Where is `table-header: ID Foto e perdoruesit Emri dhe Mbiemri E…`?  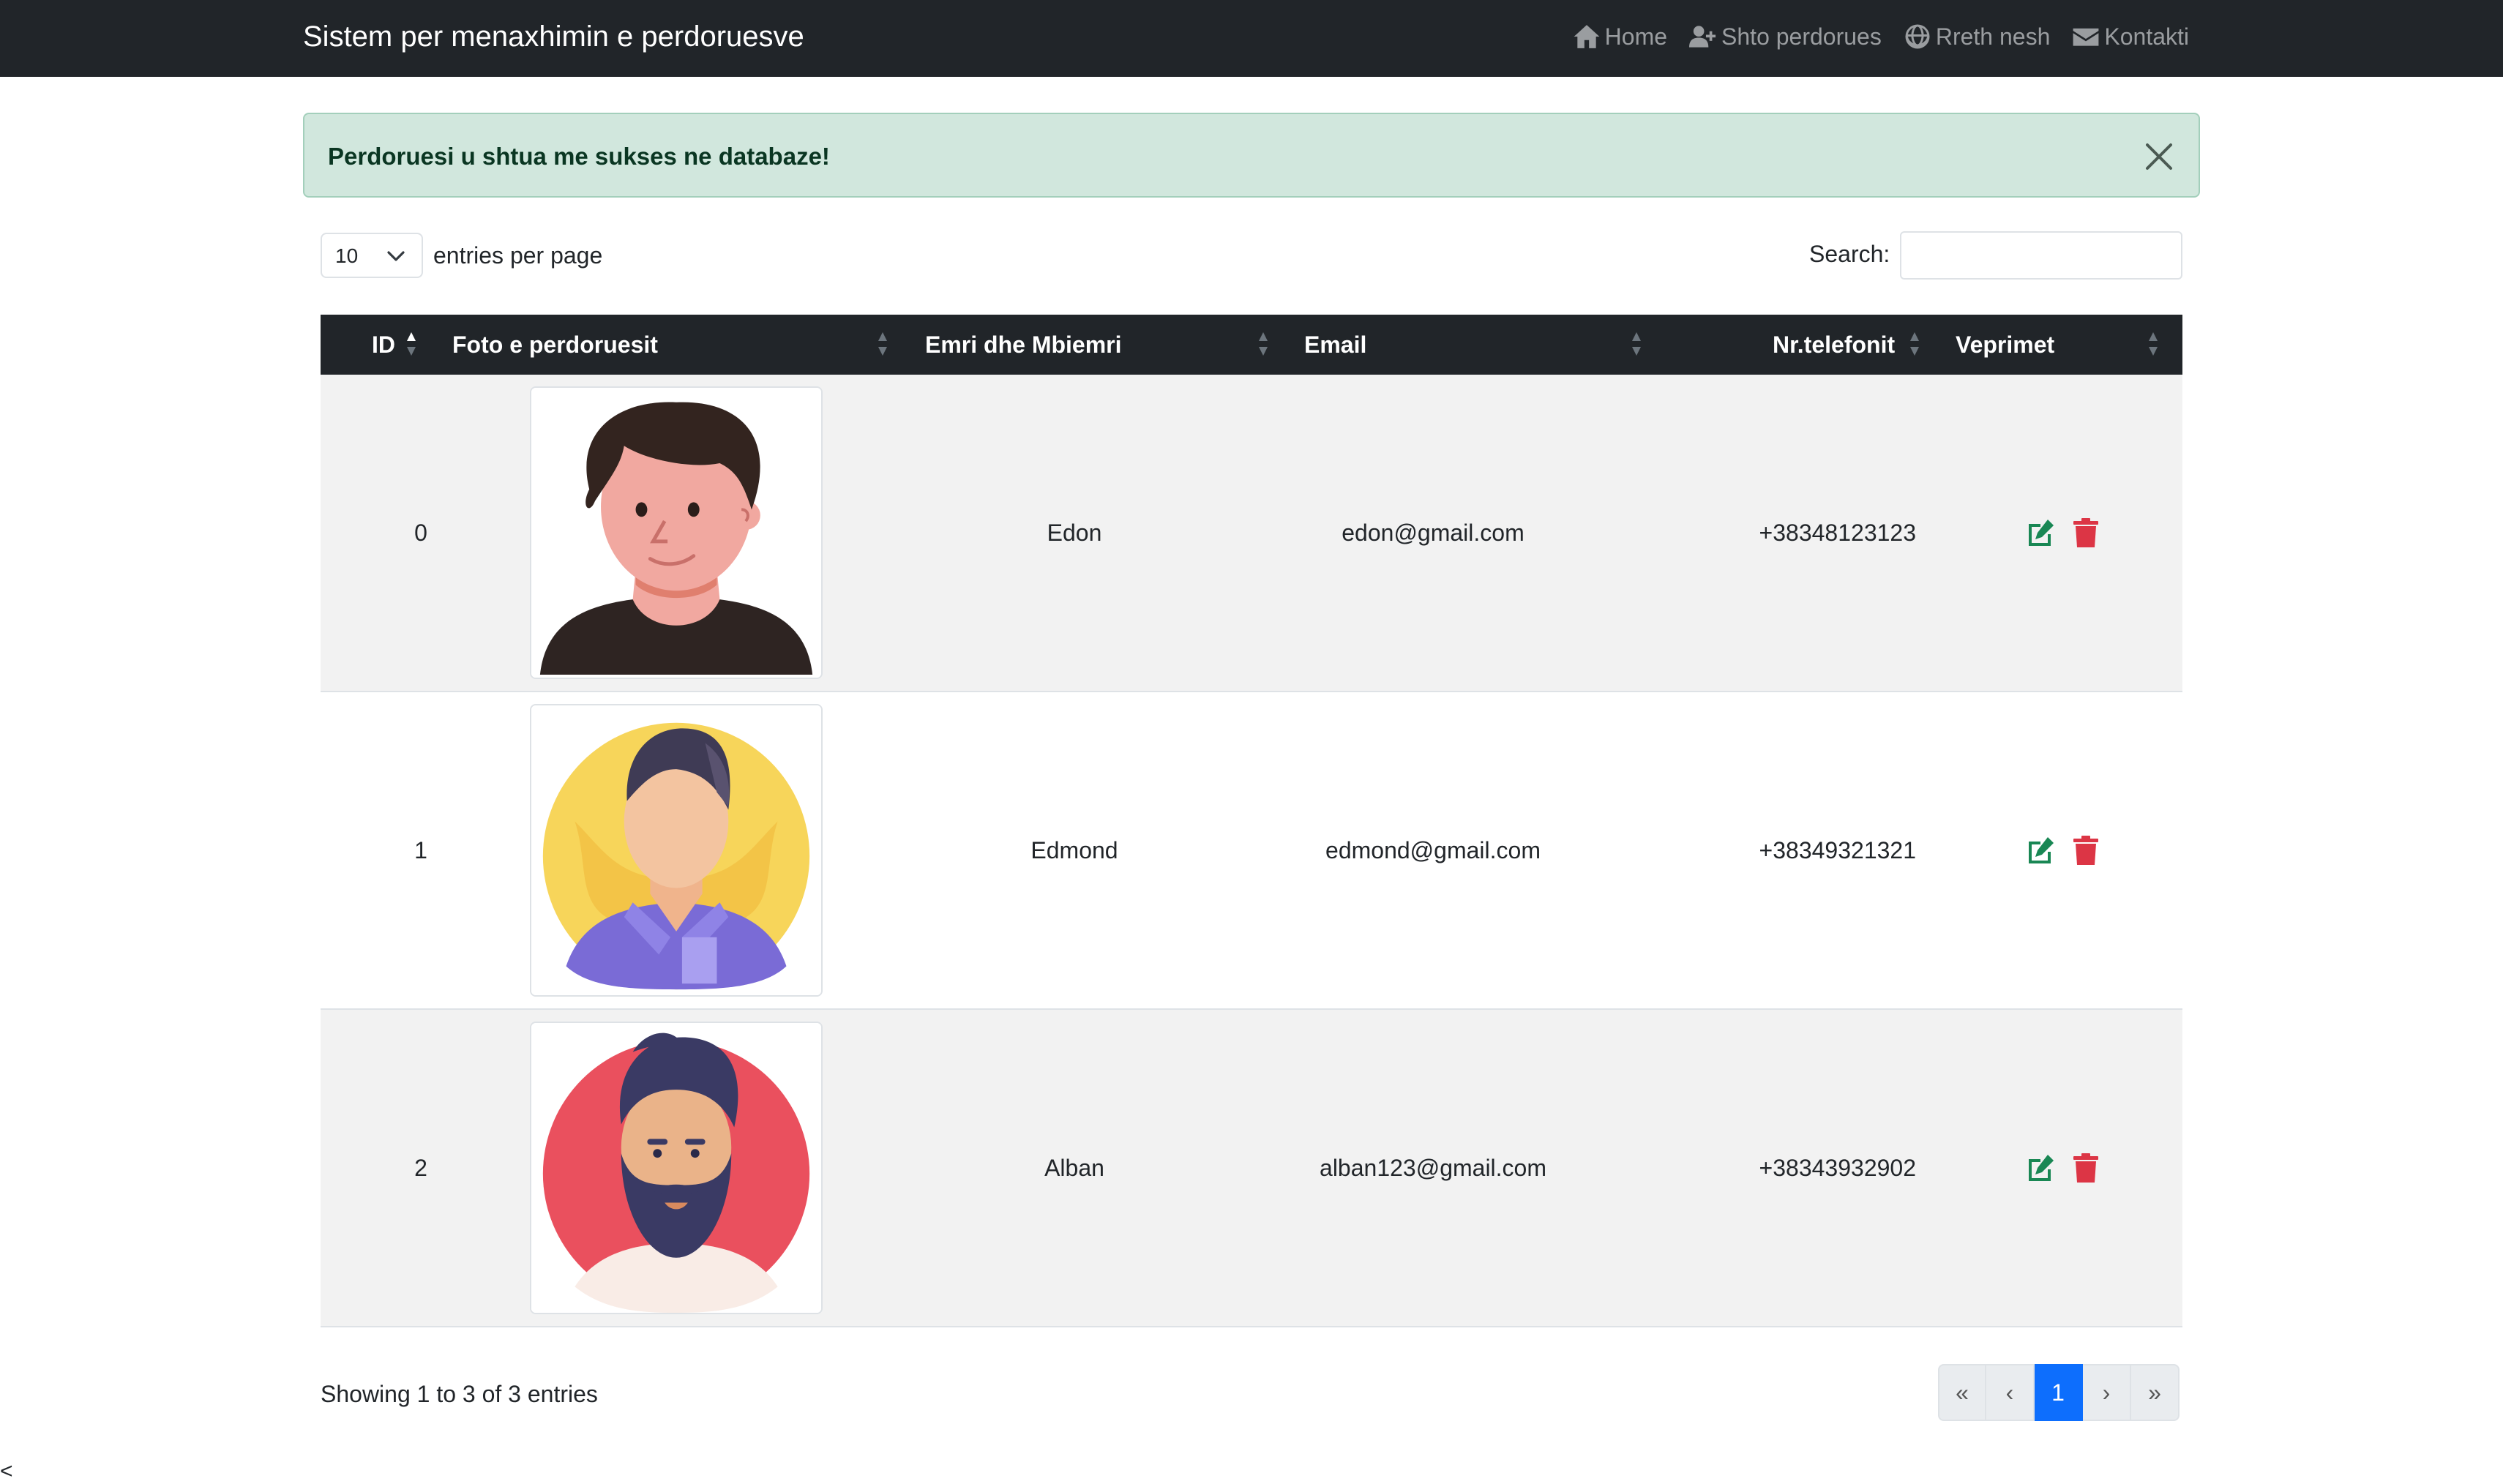 table-header: ID Foto e perdoruesit Emri dhe Mbiemri E… is located at coordinates (1251, 345).